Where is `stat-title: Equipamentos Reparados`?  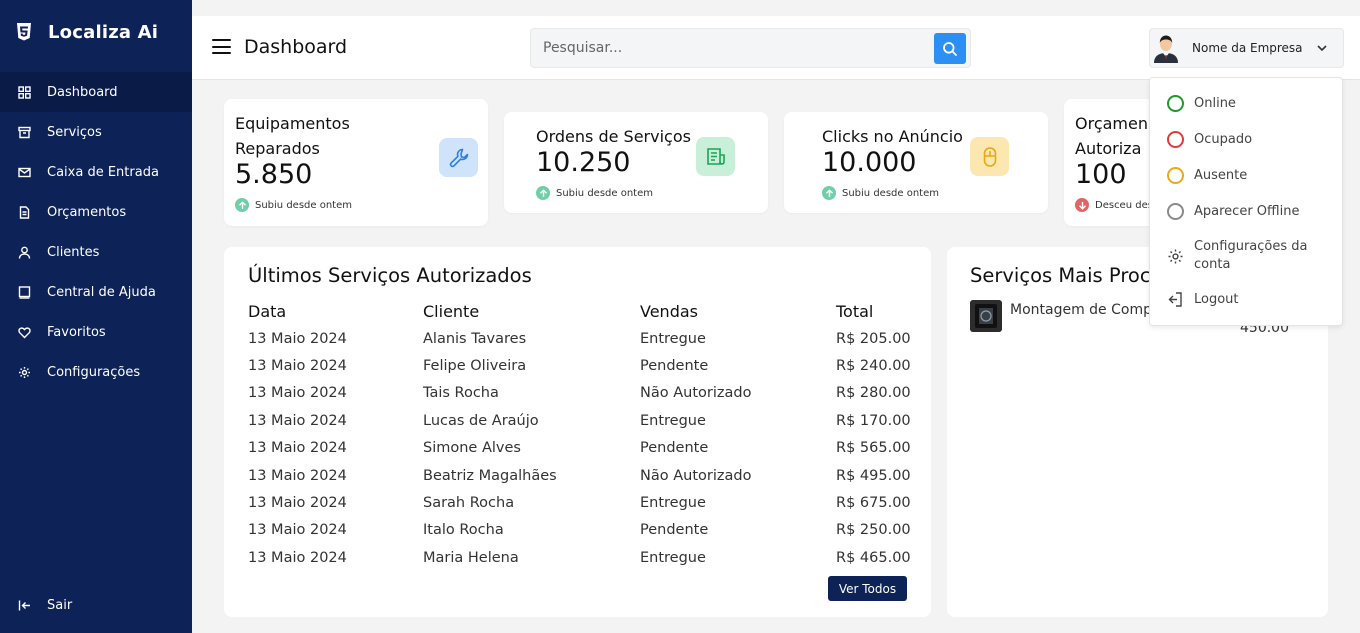 stat-title: Equipamentos Reparados is located at coordinates (292, 136).